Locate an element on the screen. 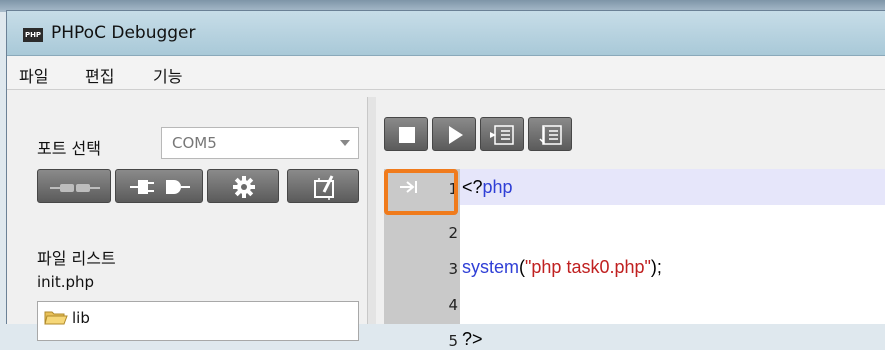 The width and height of the screenshot is (885, 350). code-token: system is located at coordinates (491, 267).